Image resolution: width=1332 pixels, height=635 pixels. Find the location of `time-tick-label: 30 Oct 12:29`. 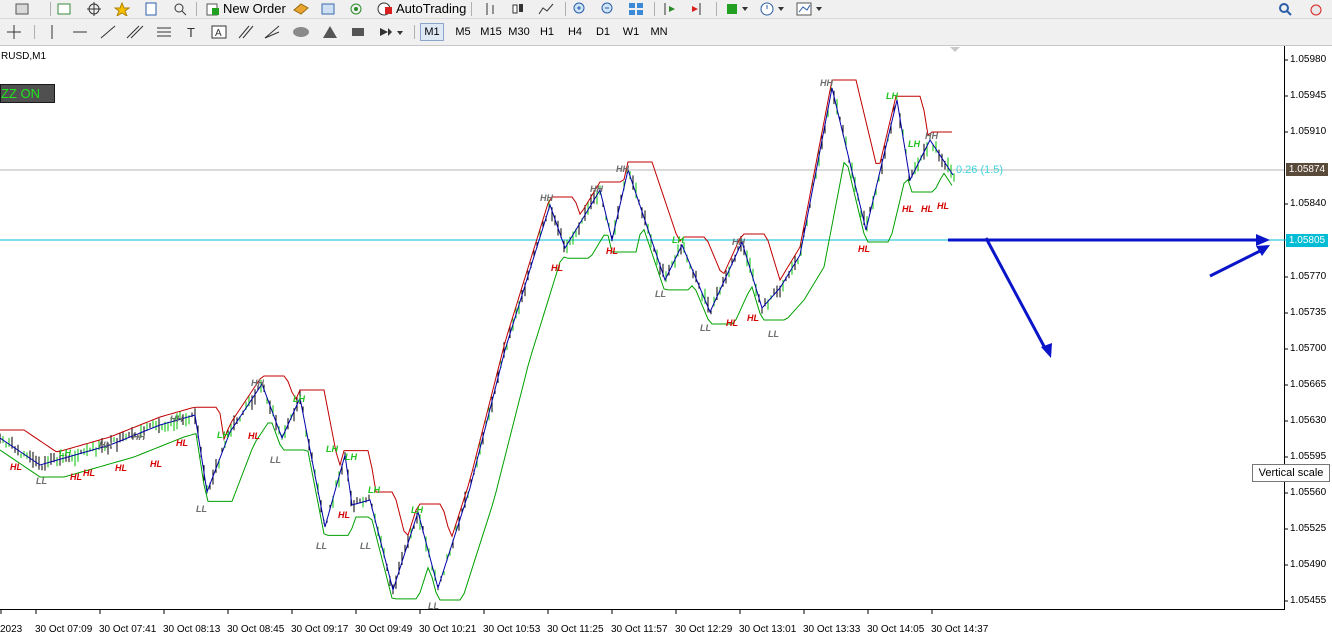

time-tick-label: 30 Oct 12:29 is located at coordinates (704, 629).